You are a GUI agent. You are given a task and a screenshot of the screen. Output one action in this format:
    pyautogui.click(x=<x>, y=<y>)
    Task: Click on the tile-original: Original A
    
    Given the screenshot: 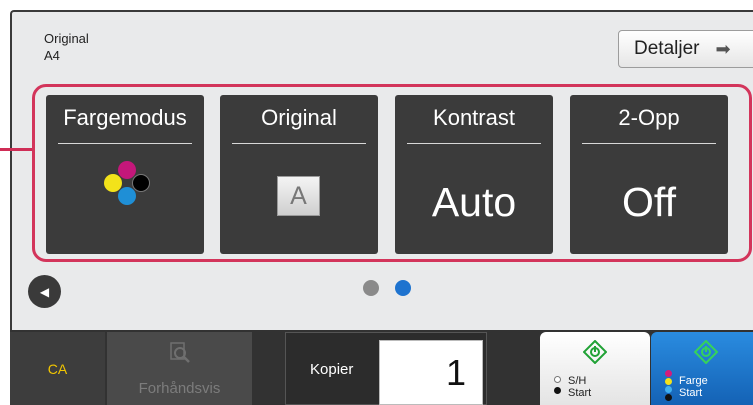 What is the action you would take?
    pyautogui.click(x=299, y=174)
    